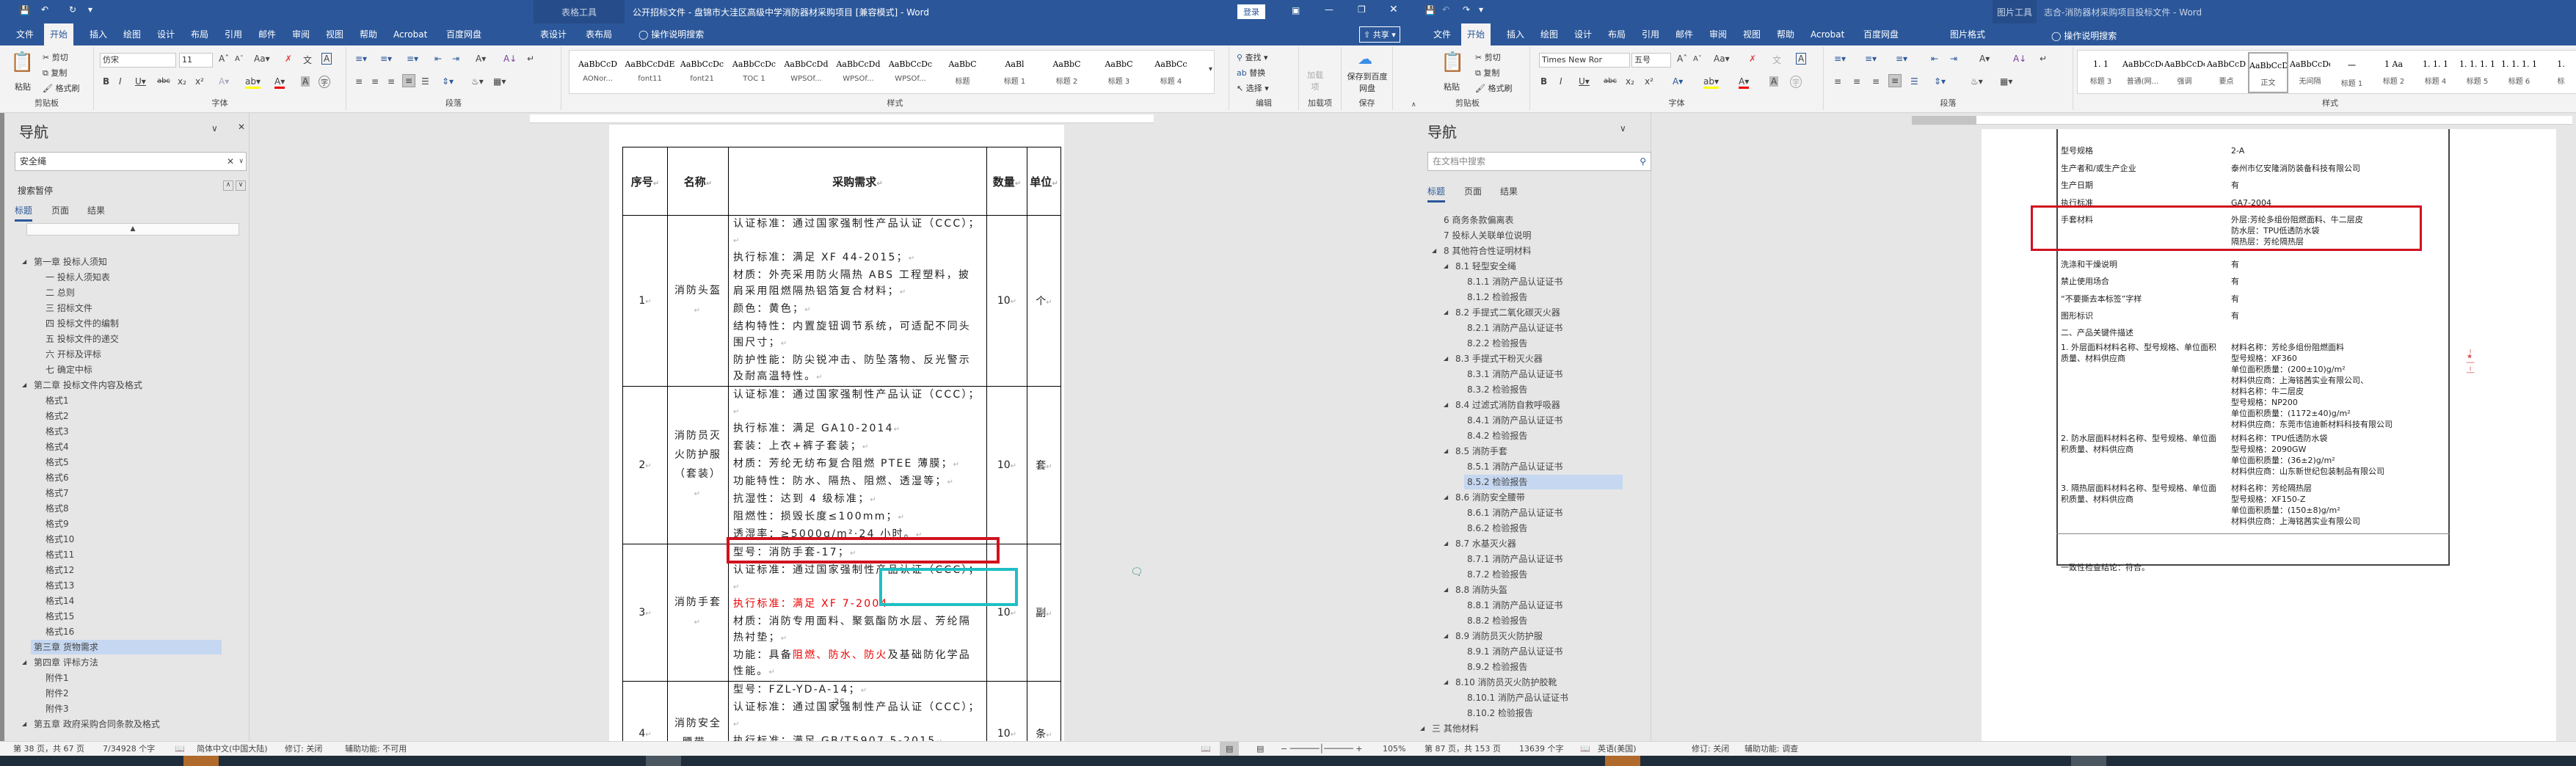 This screenshot has height=766, width=2576. I want to click on nav-heading-item: 8.6 消防安全腰带, so click(1490, 497).